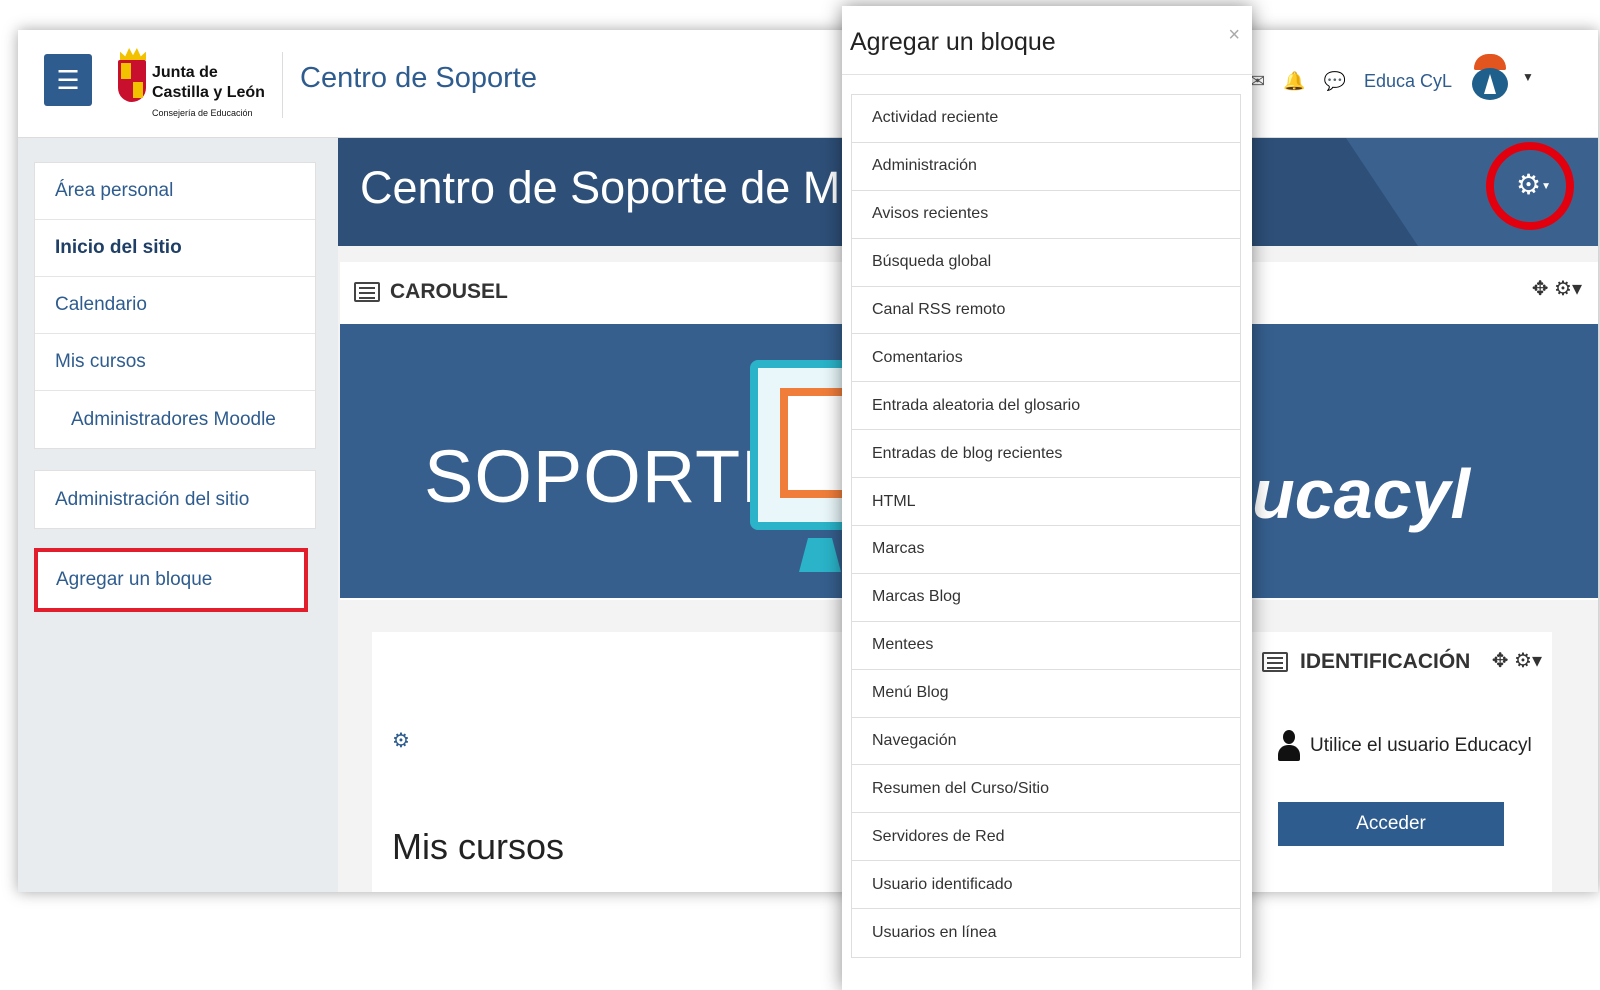  What do you see at coordinates (171, 580) in the screenshot?
I see `add-block-link: Agregar un bloque` at bounding box center [171, 580].